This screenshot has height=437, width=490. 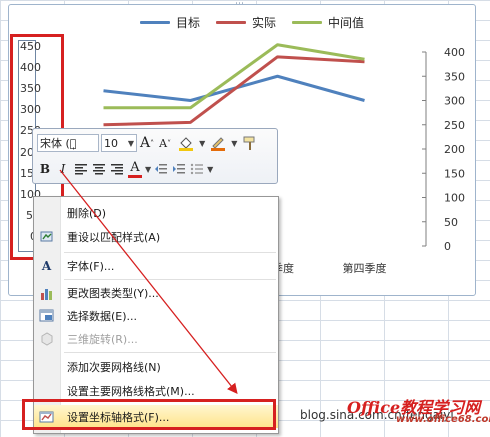 I want to click on outline-color-button, so click(x=218, y=143).